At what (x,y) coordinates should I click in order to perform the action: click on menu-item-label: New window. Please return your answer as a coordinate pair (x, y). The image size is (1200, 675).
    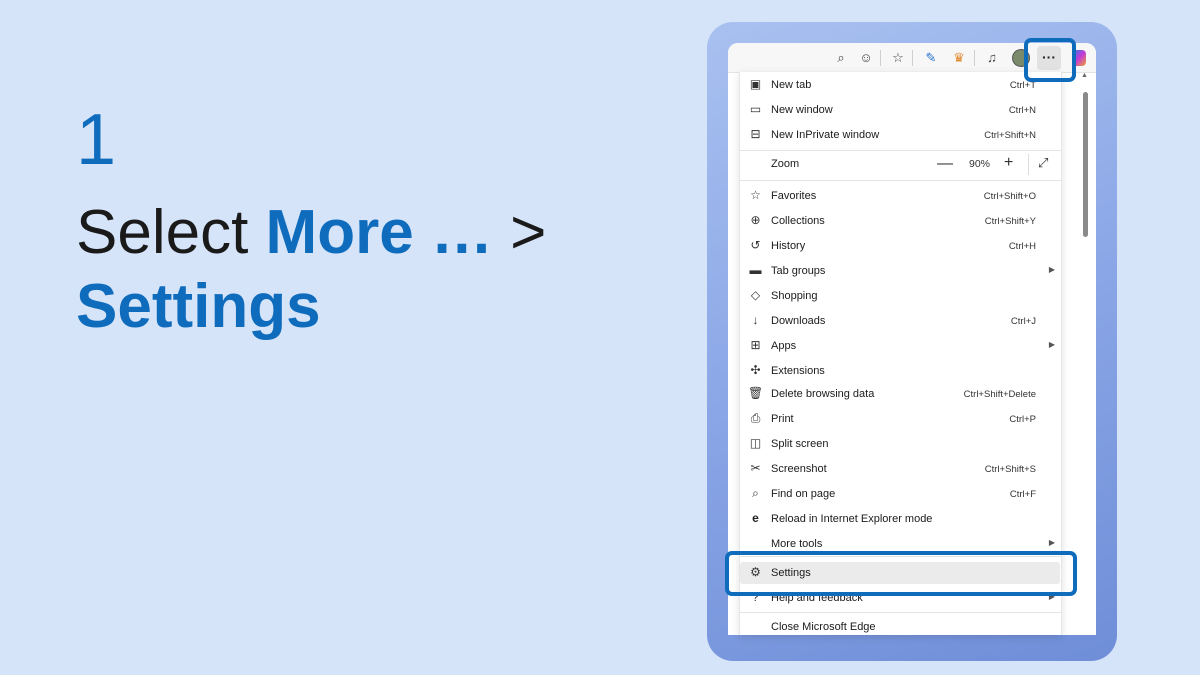
    Looking at the image, I should click on (802, 110).